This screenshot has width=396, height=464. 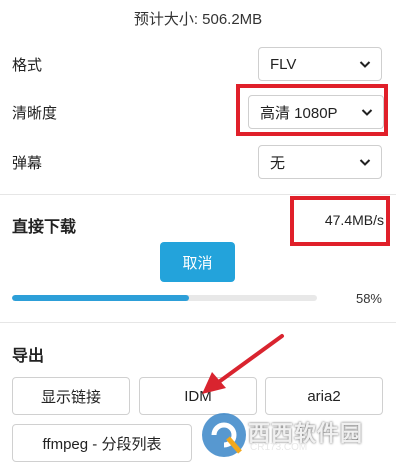 What do you see at coordinates (283, 64) in the screenshot?
I see `format-value: FLV` at bounding box center [283, 64].